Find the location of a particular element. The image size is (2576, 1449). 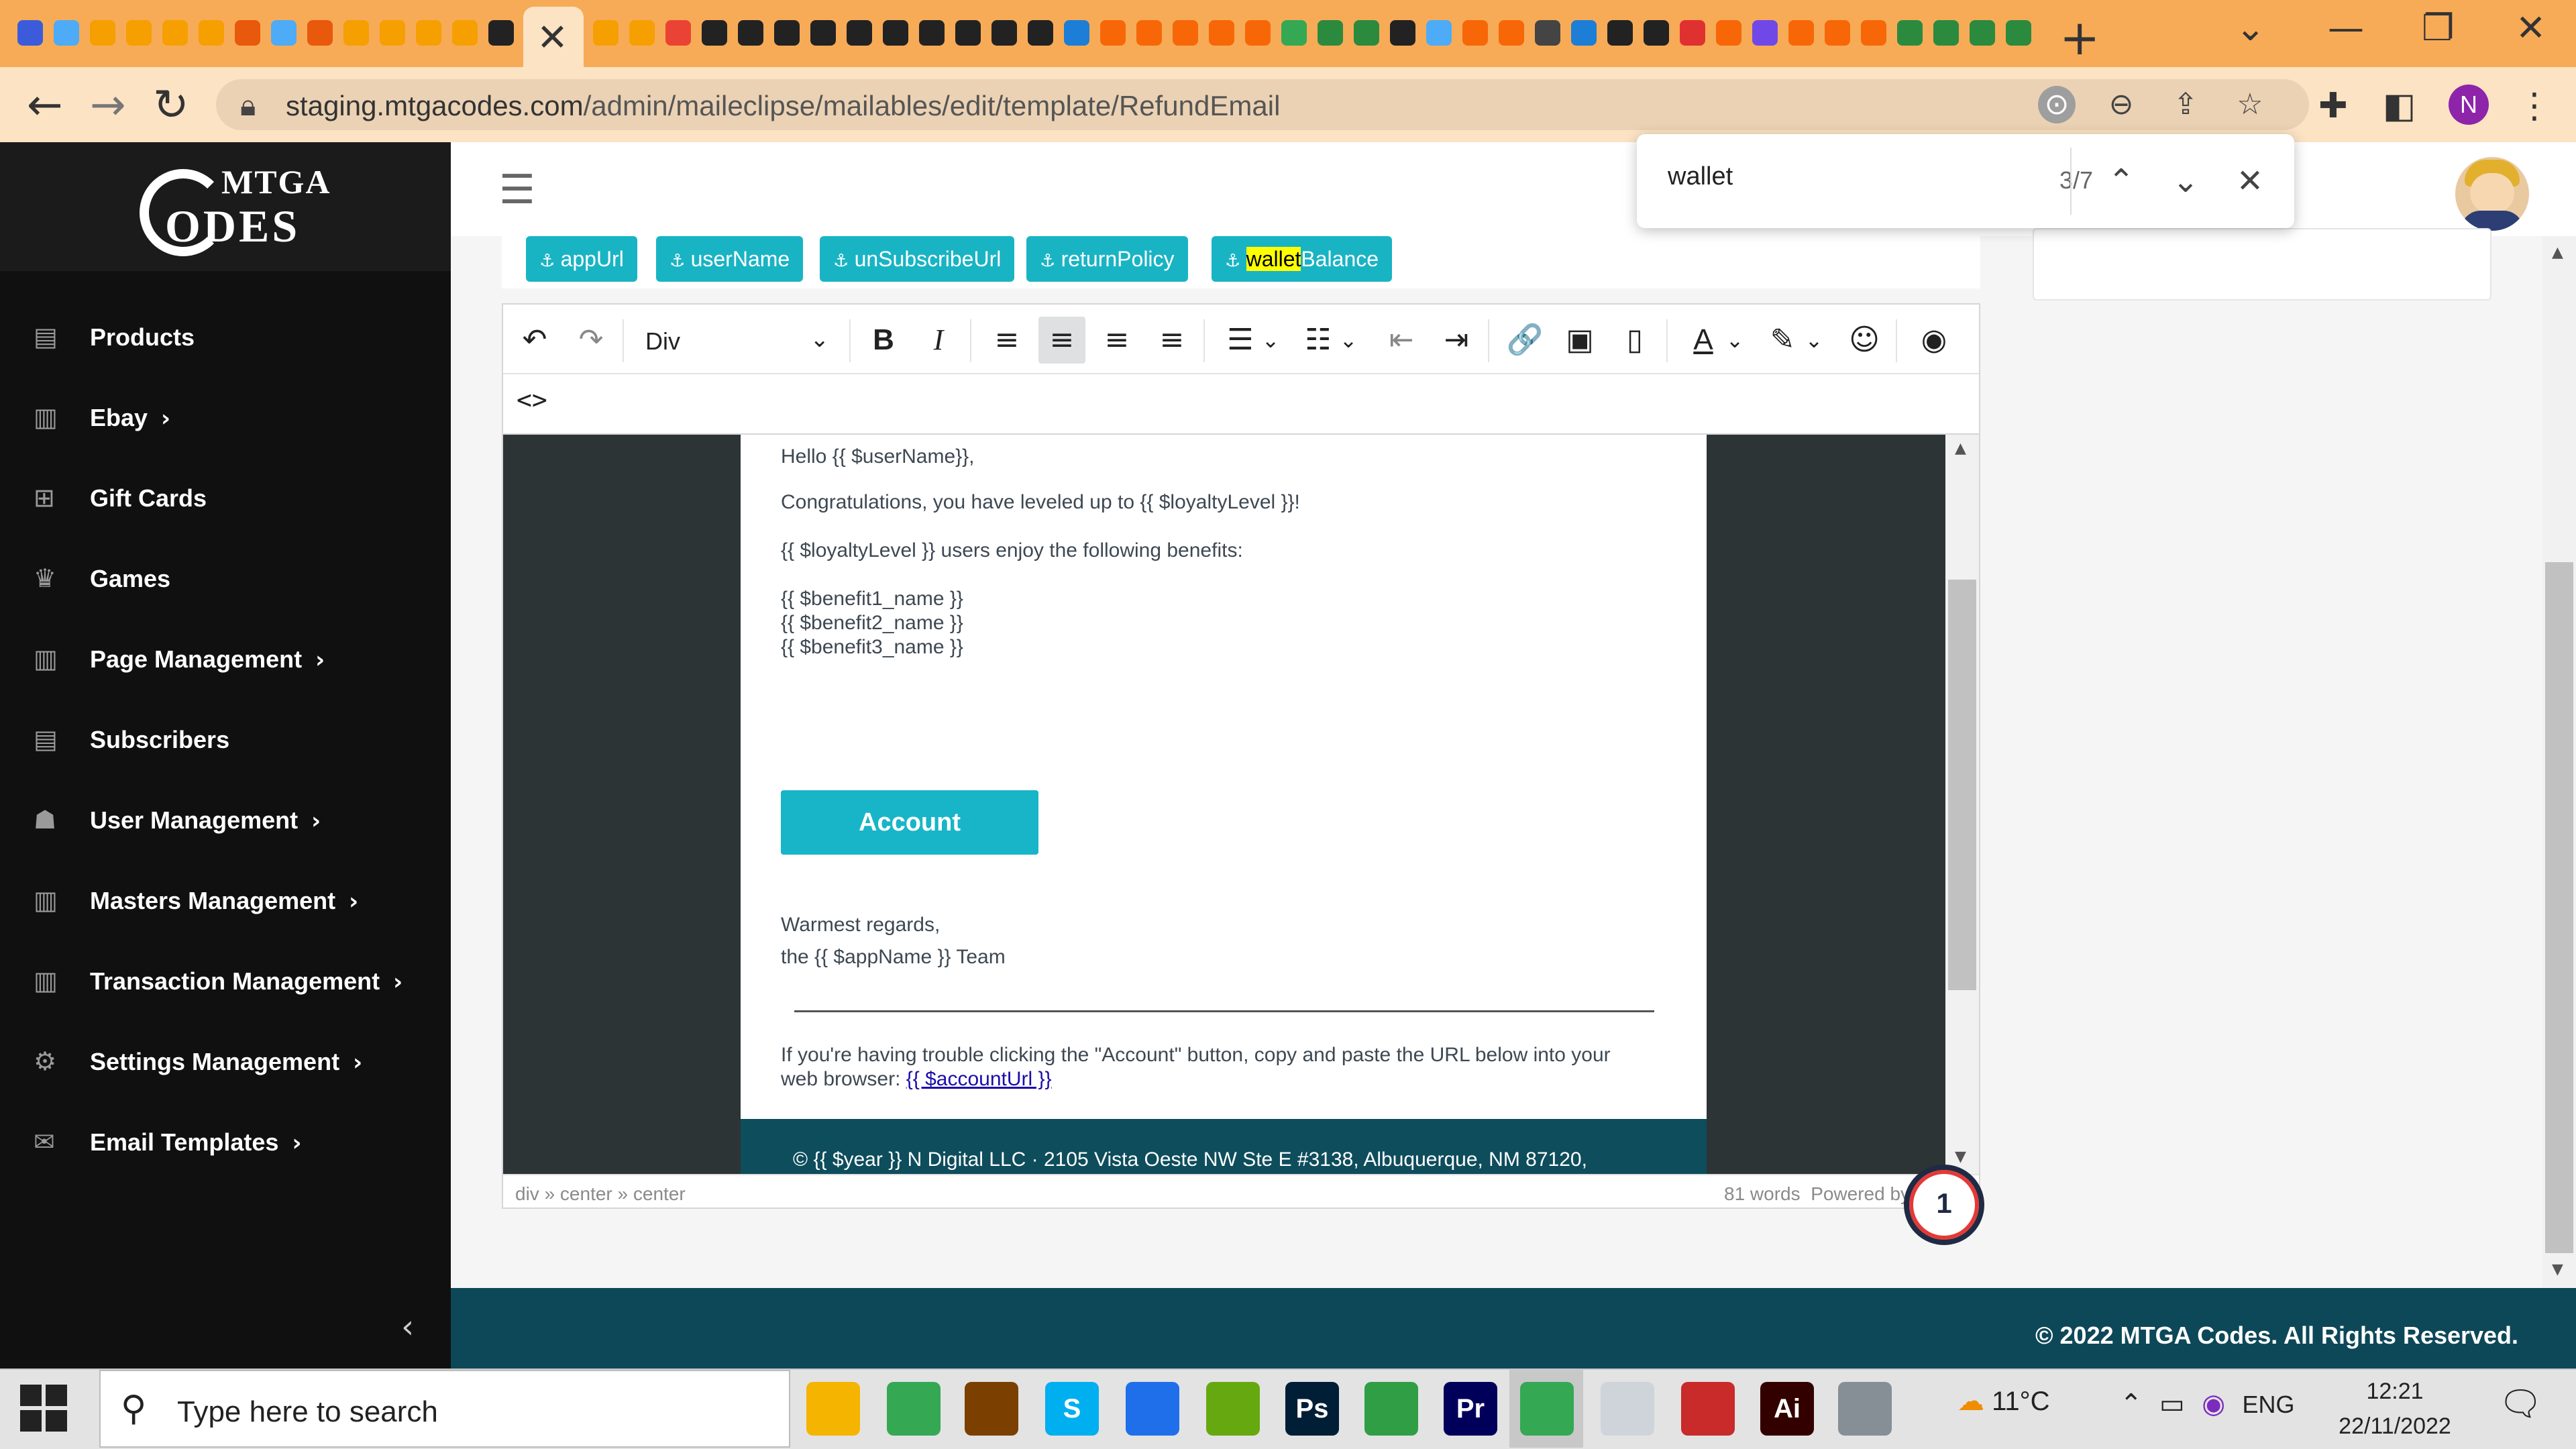

editor-scrollbar-thumb is located at coordinates (1962, 785).